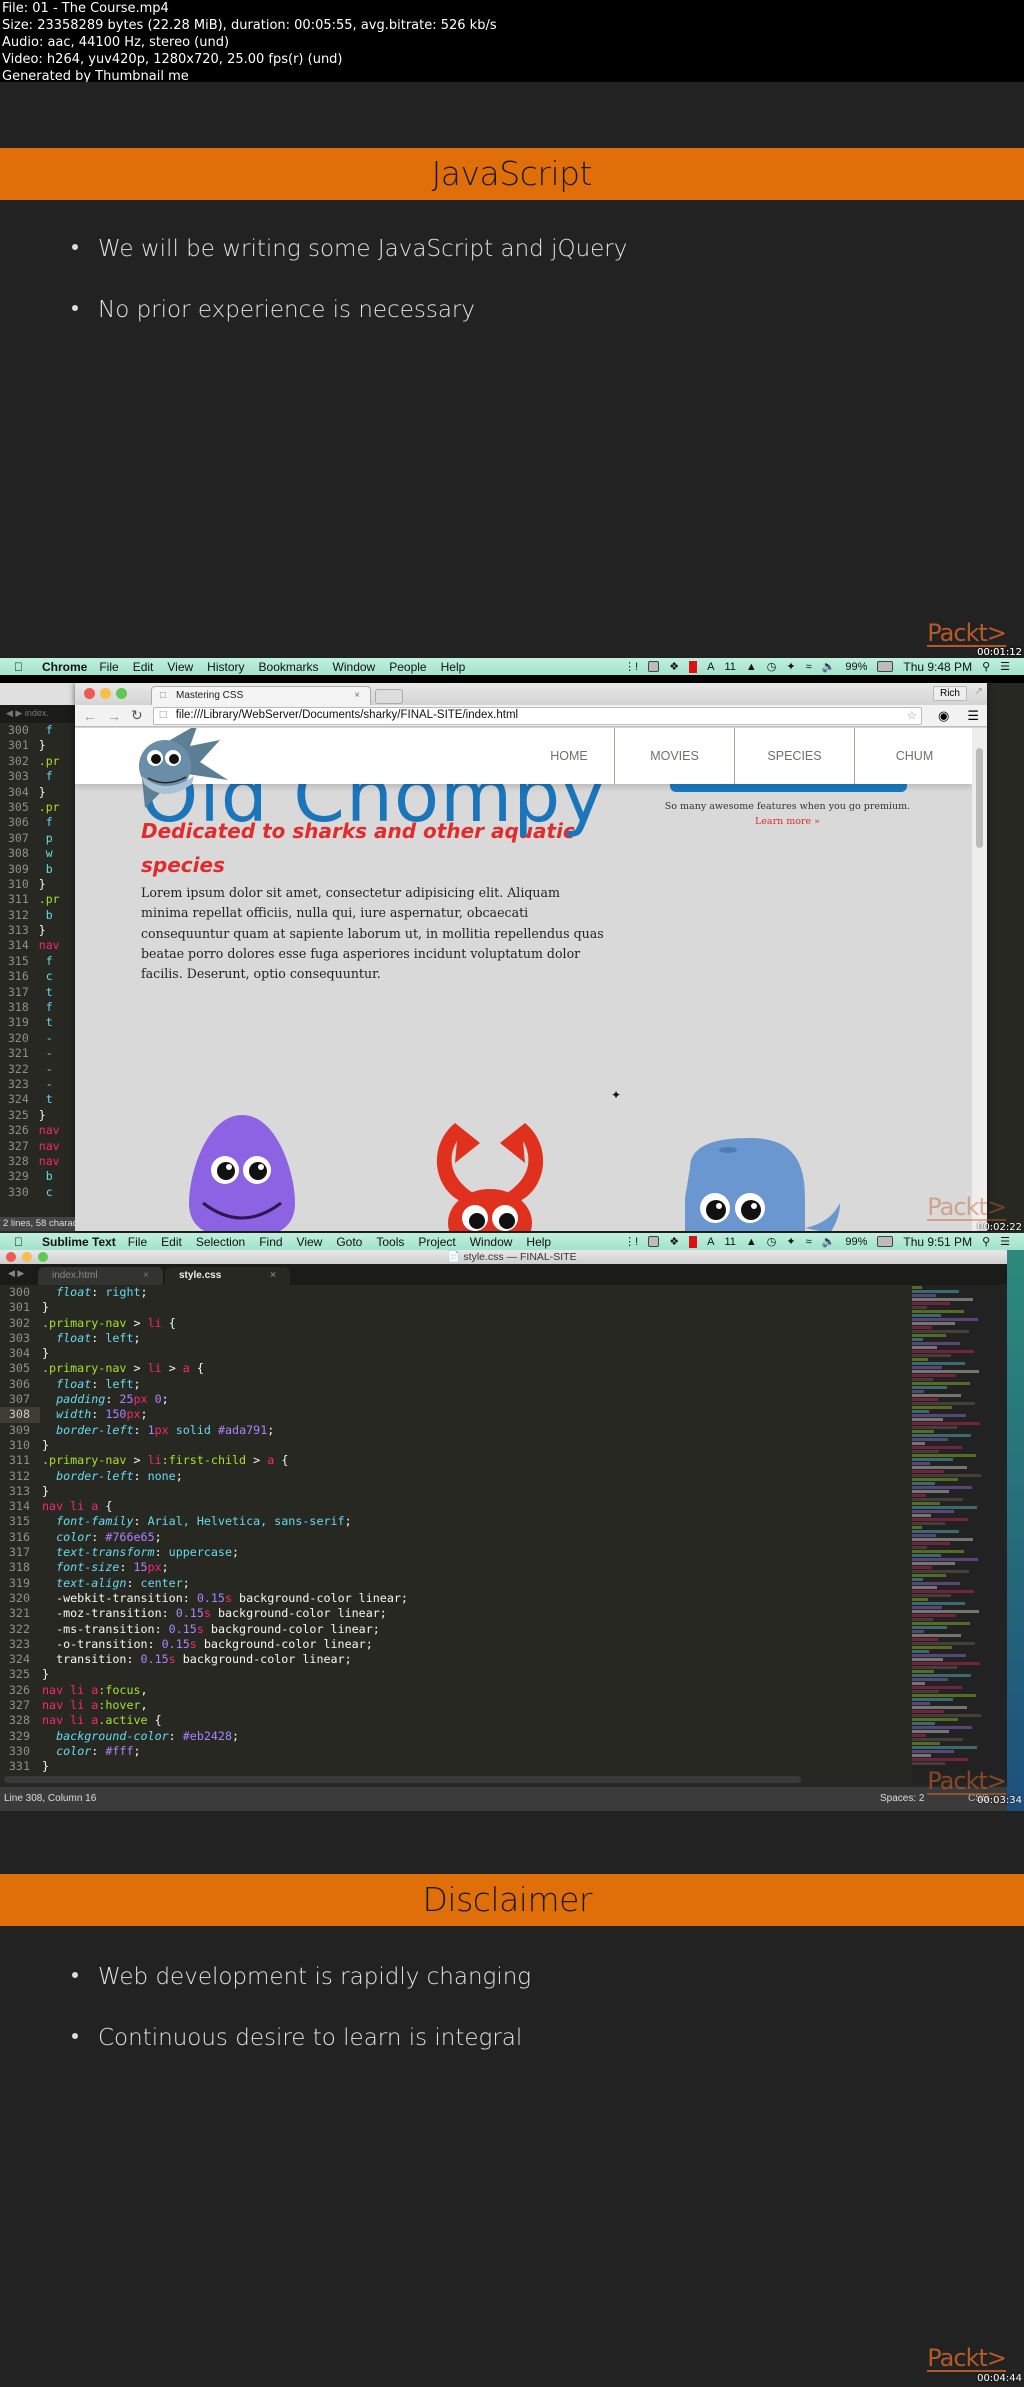 The image size is (1024, 2387). Describe the element at coordinates (455, 1368) in the screenshot. I see `code-line: 305 .primary-nav > li > a {` at that location.